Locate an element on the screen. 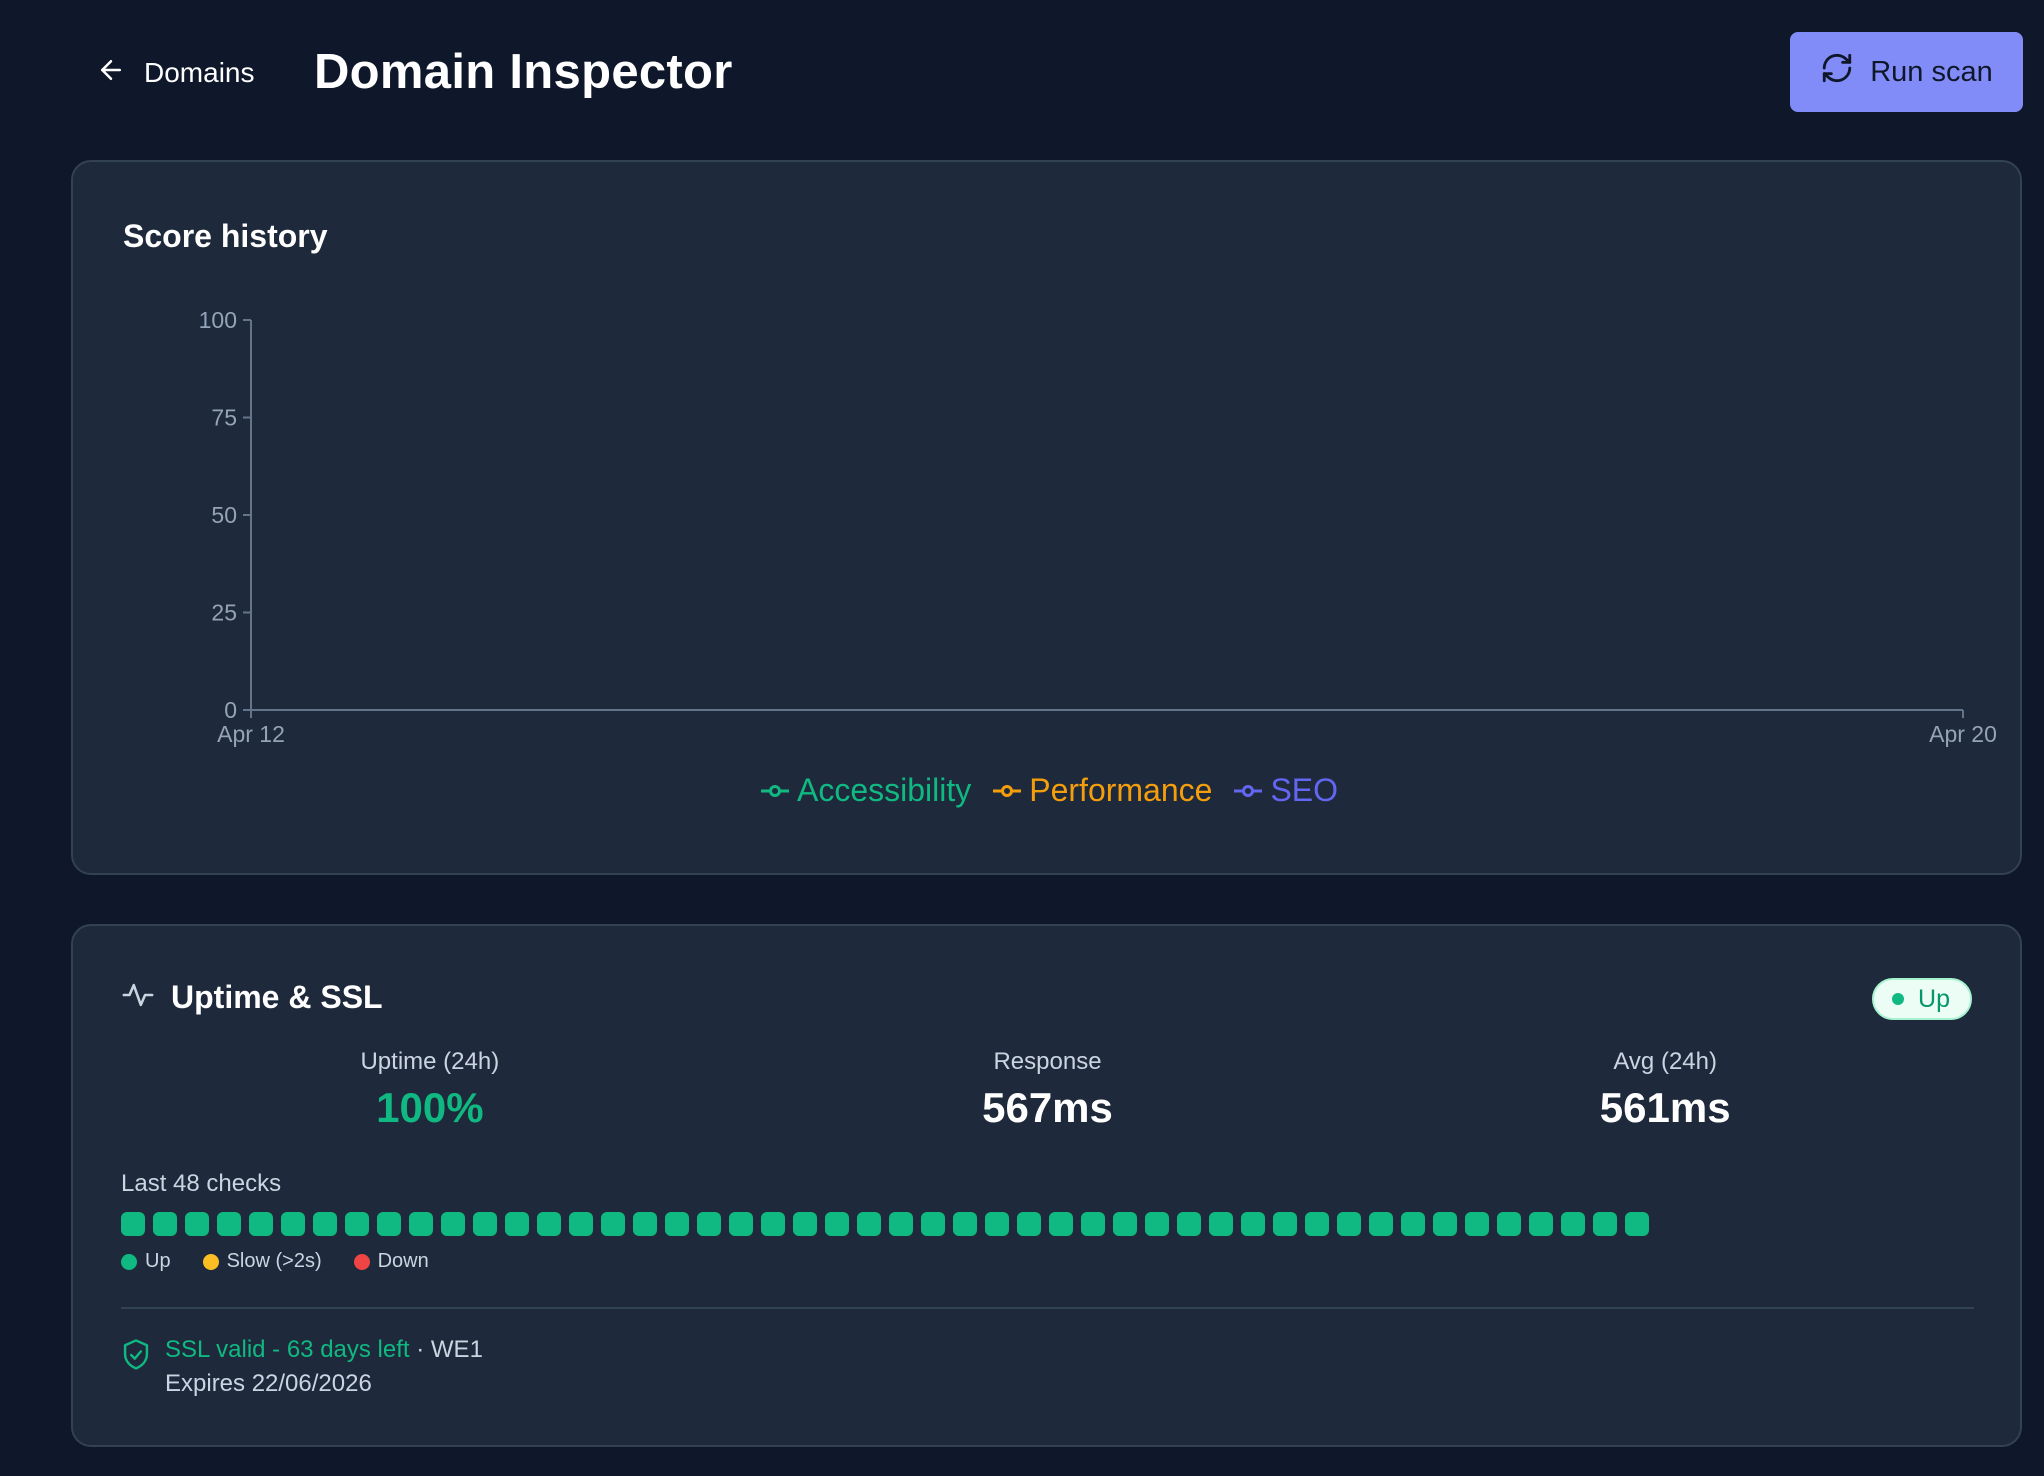  stat-uptime: Uptime (24h) 100% is located at coordinates (430, 1090).